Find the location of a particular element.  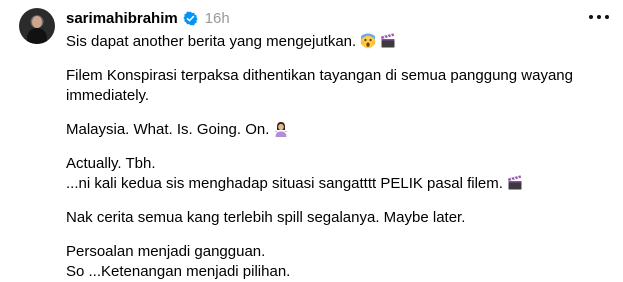

post-line: Malaysia. What. Is. Going. On. is located at coordinates (336, 130).